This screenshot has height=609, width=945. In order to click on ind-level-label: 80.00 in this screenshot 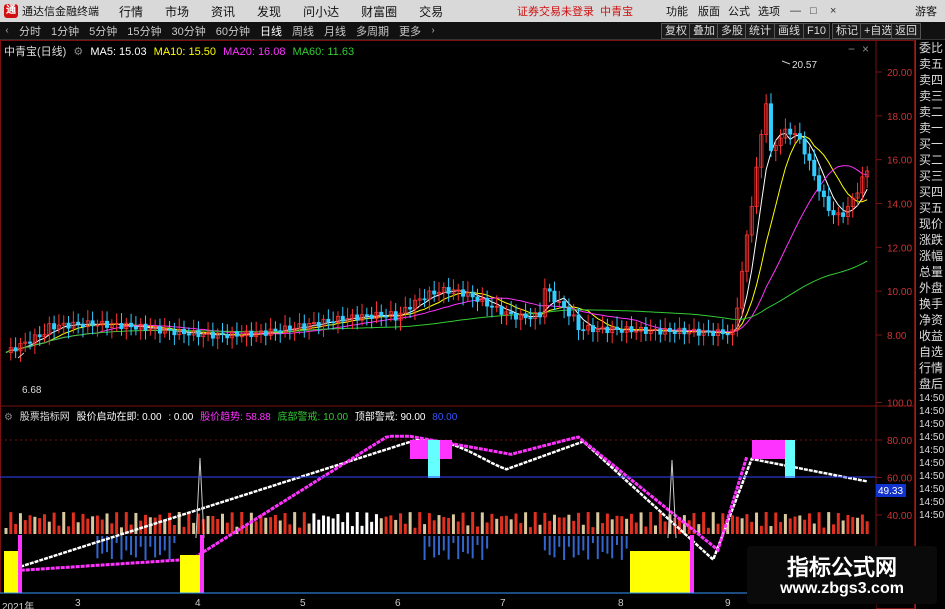, I will do `click(445, 417)`.